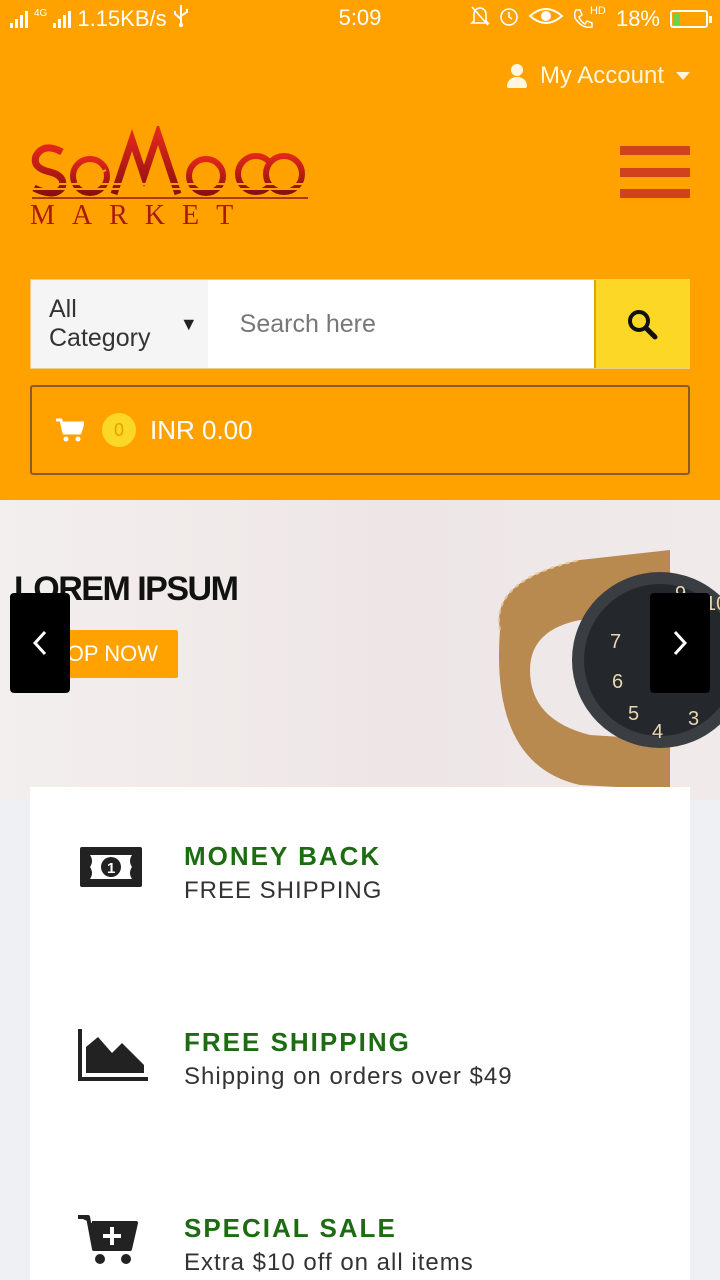 The image size is (720, 1280). Describe the element at coordinates (113, 1055) in the screenshot. I see `area-chart-icon` at that location.